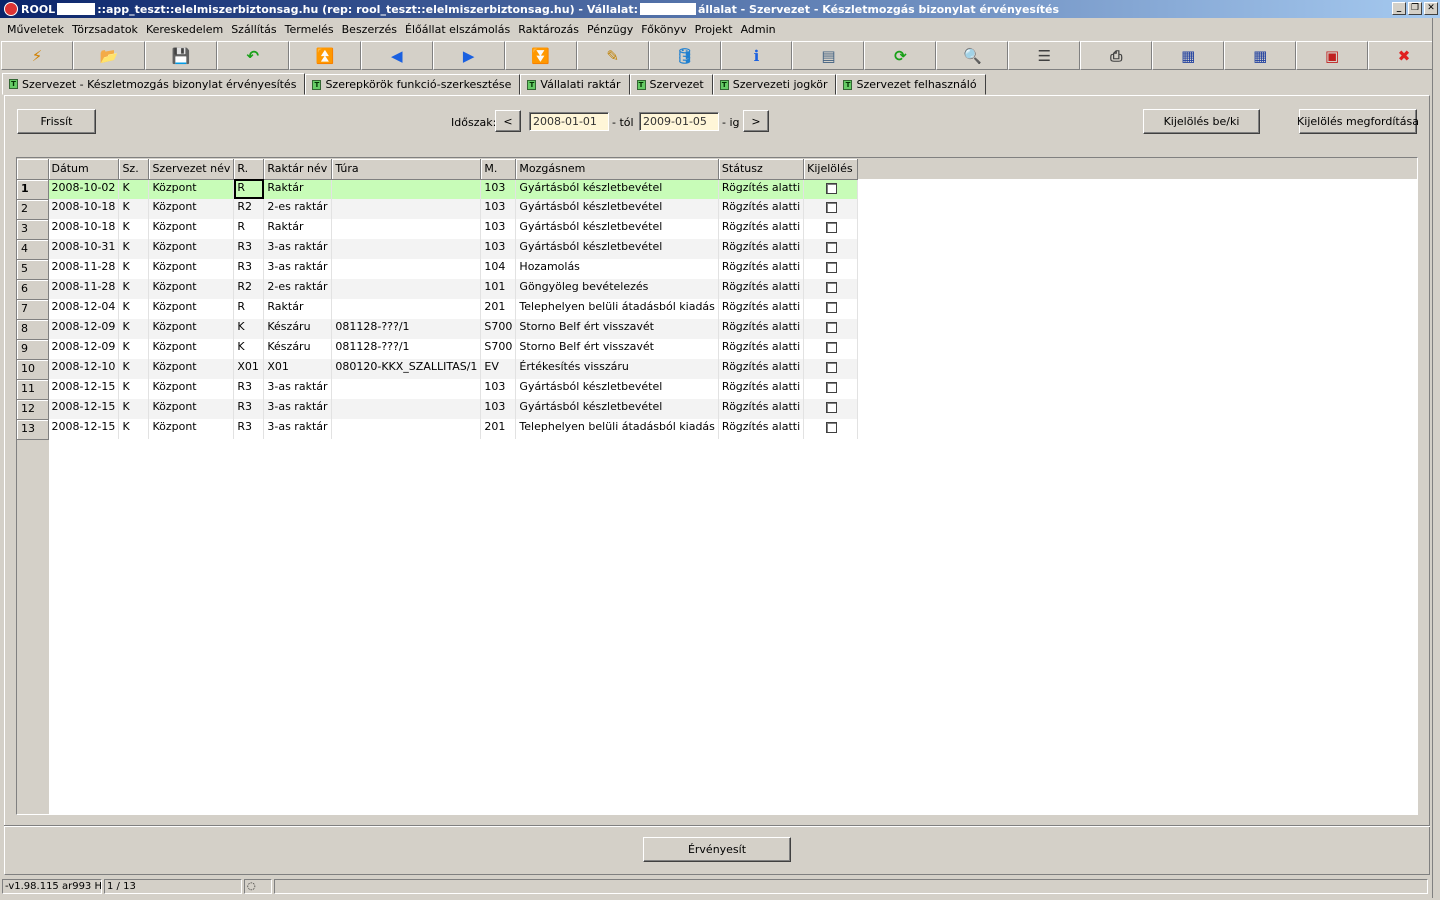 Image resolution: width=1440 pixels, height=900 pixels. What do you see at coordinates (252, 55) in the screenshot?
I see `undo-arrow-button: ↶` at bounding box center [252, 55].